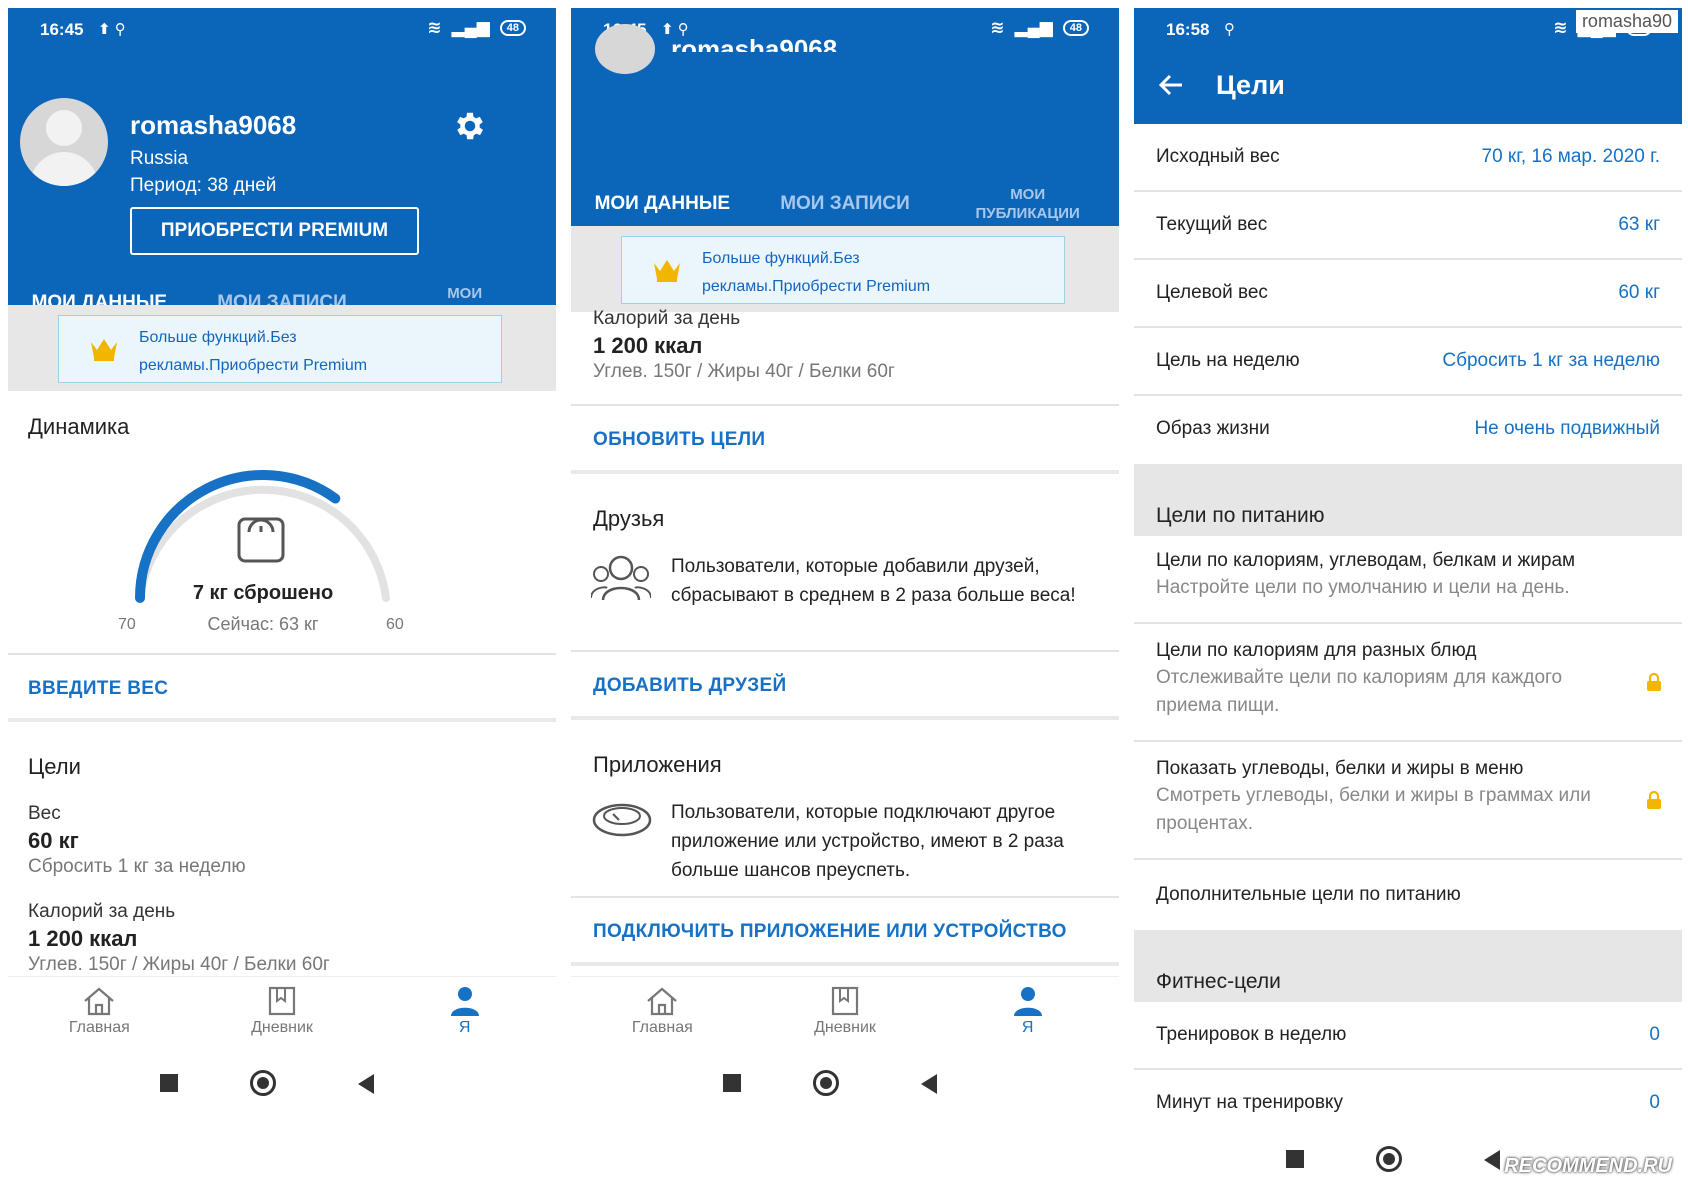 This screenshot has height=1200, width=1688. Describe the element at coordinates (1588, 1166) in the screenshot. I see `recommend-watermark: RECOMMEND.RU` at that location.